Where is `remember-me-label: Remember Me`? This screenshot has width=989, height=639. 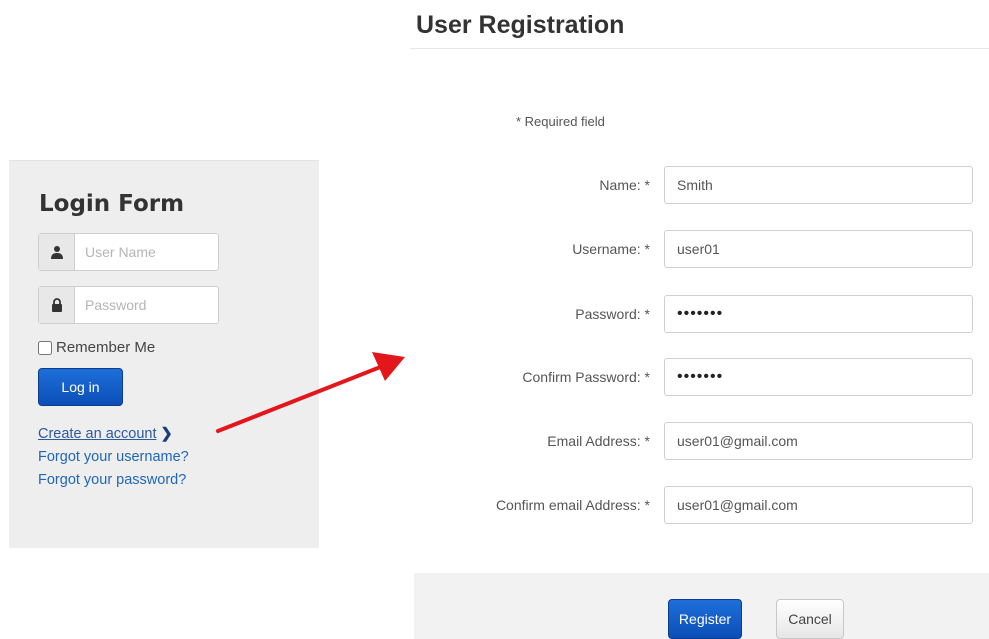
remember-me-label: Remember Me is located at coordinates (106, 347).